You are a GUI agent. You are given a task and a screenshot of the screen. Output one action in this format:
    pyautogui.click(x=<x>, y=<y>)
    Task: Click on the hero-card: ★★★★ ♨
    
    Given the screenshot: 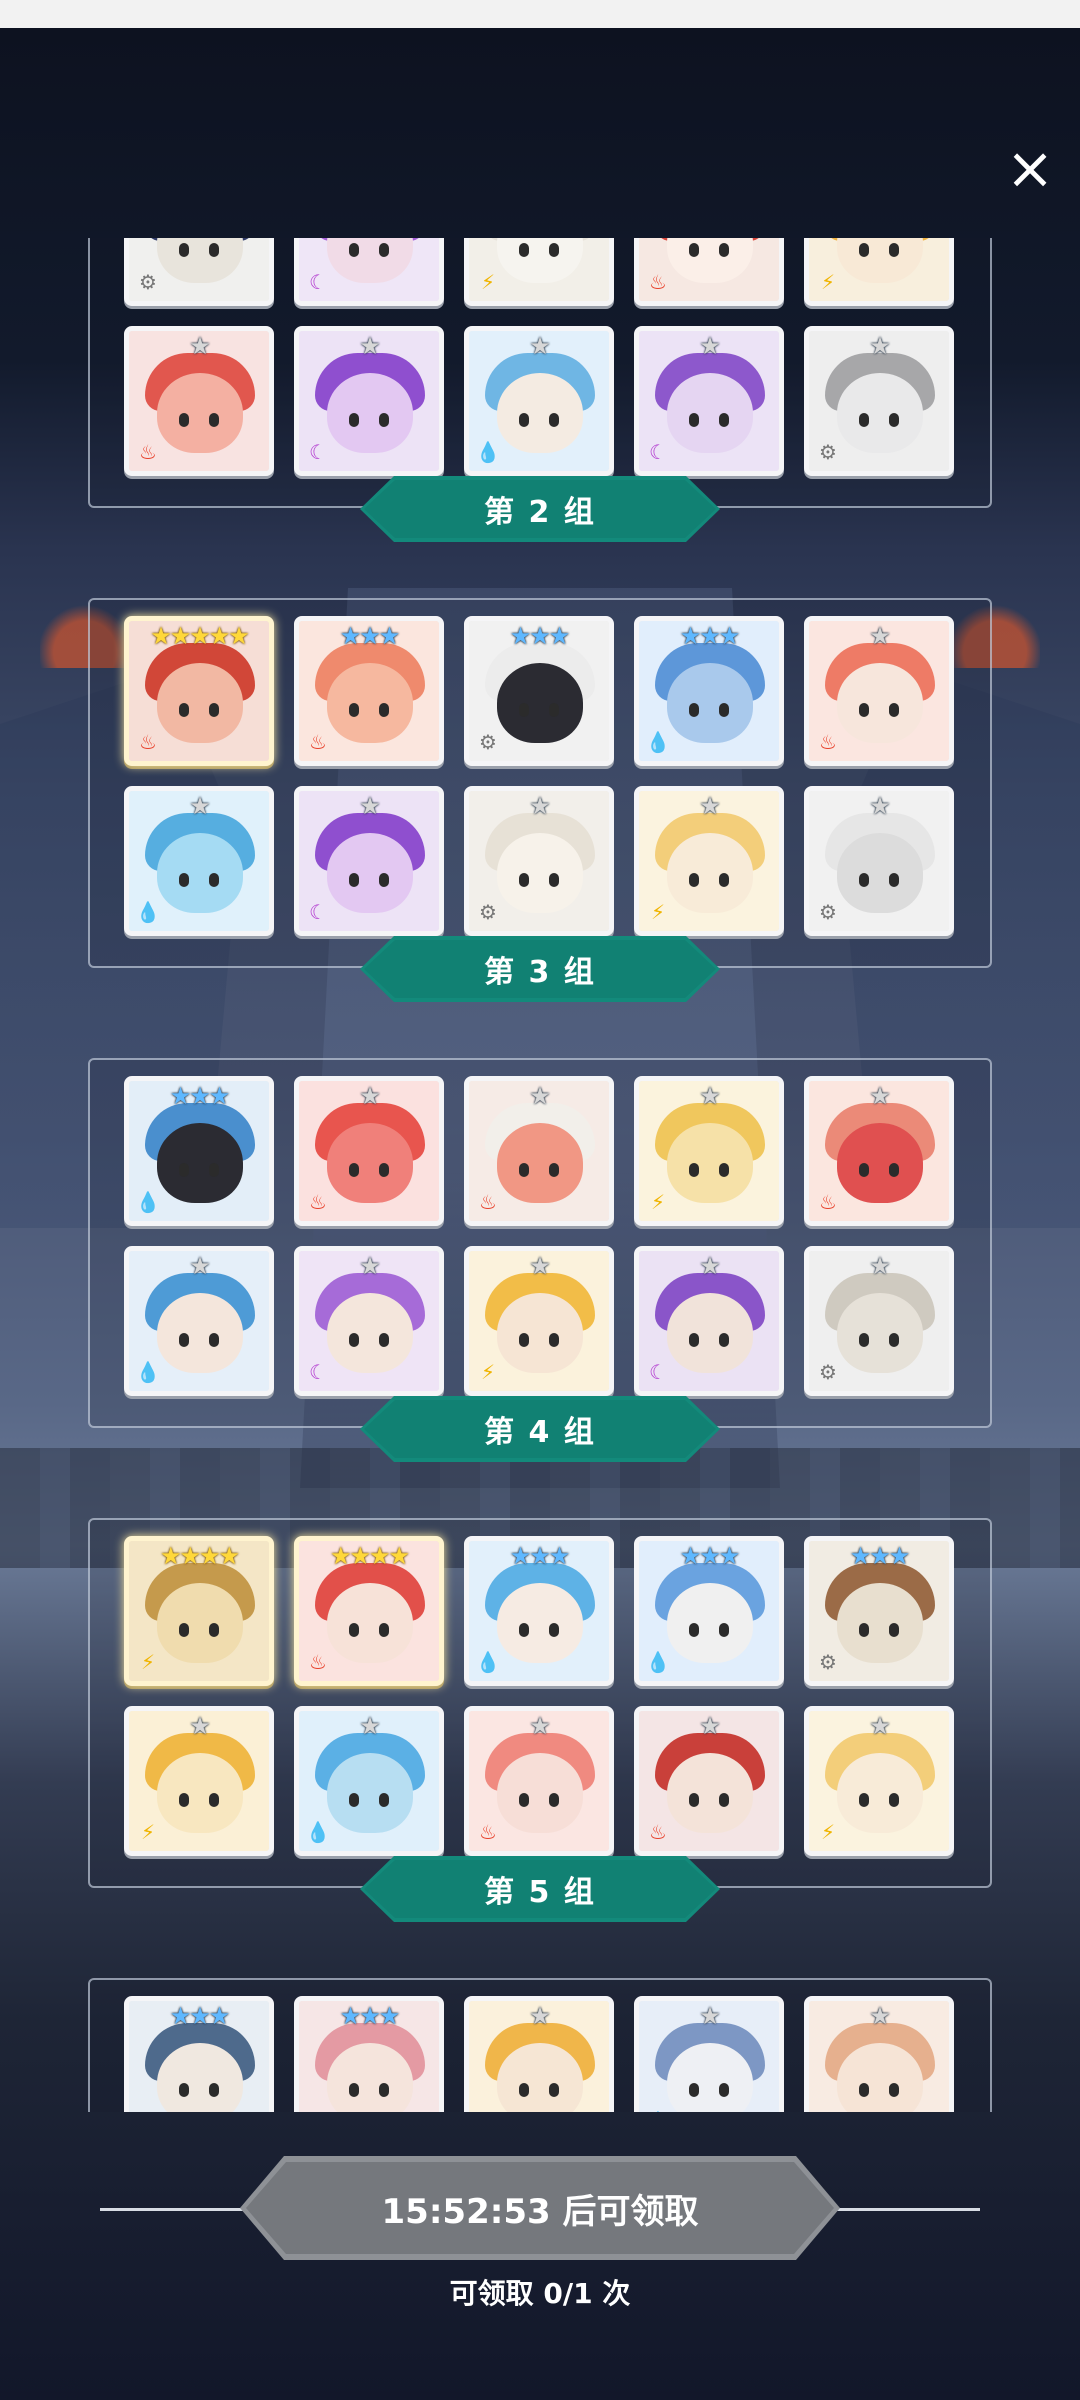 What is the action you would take?
    pyautogui.click(x=369, y=1611)
    